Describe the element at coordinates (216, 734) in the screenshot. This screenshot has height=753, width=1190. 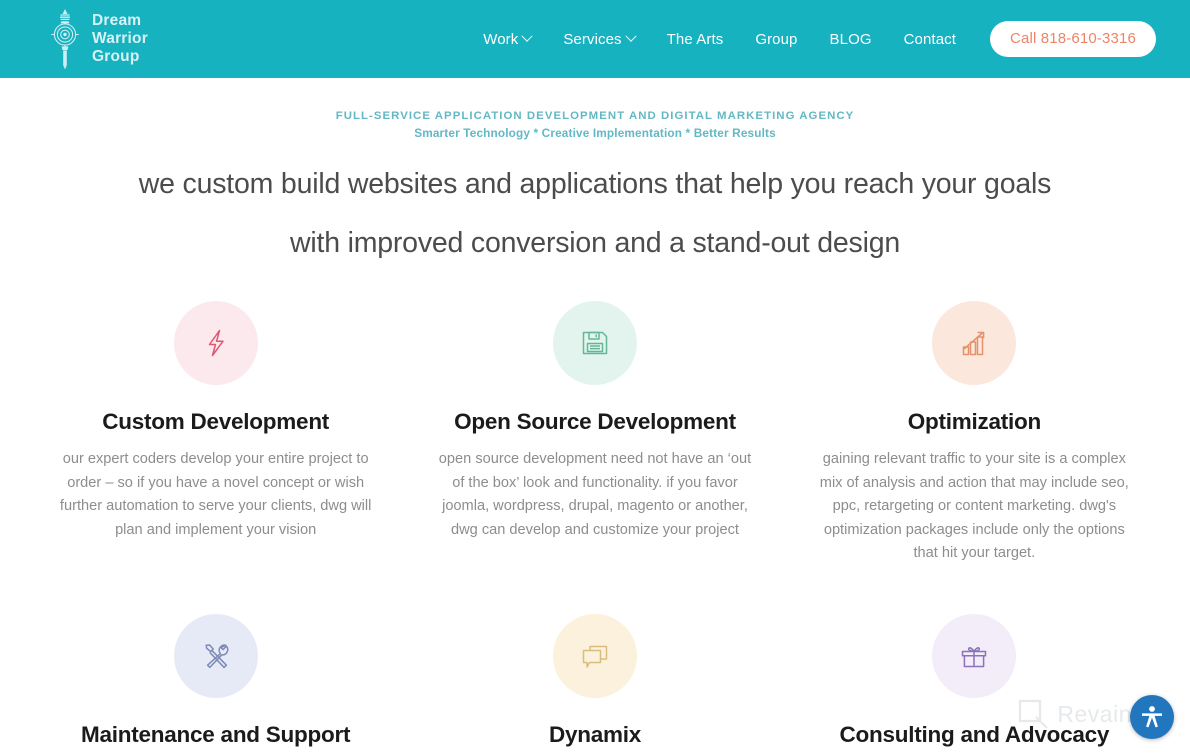
I see `service-title: Maintenance and Support` at that location.